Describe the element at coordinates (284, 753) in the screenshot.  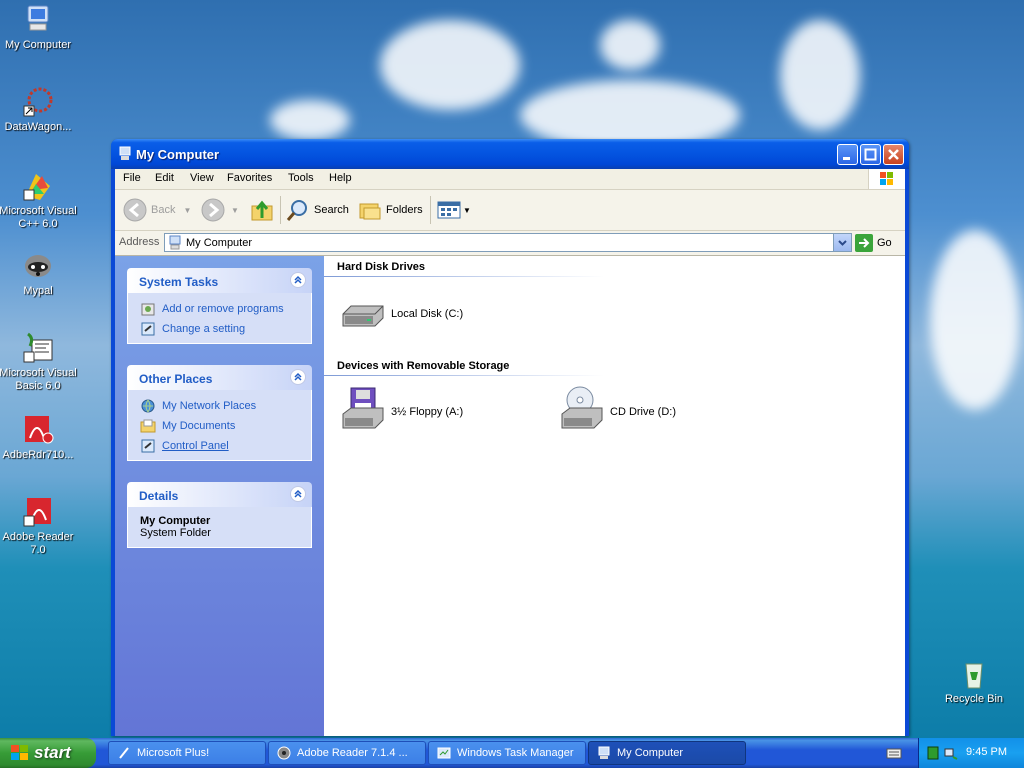
I see `adobe-setup-icon` at that location.